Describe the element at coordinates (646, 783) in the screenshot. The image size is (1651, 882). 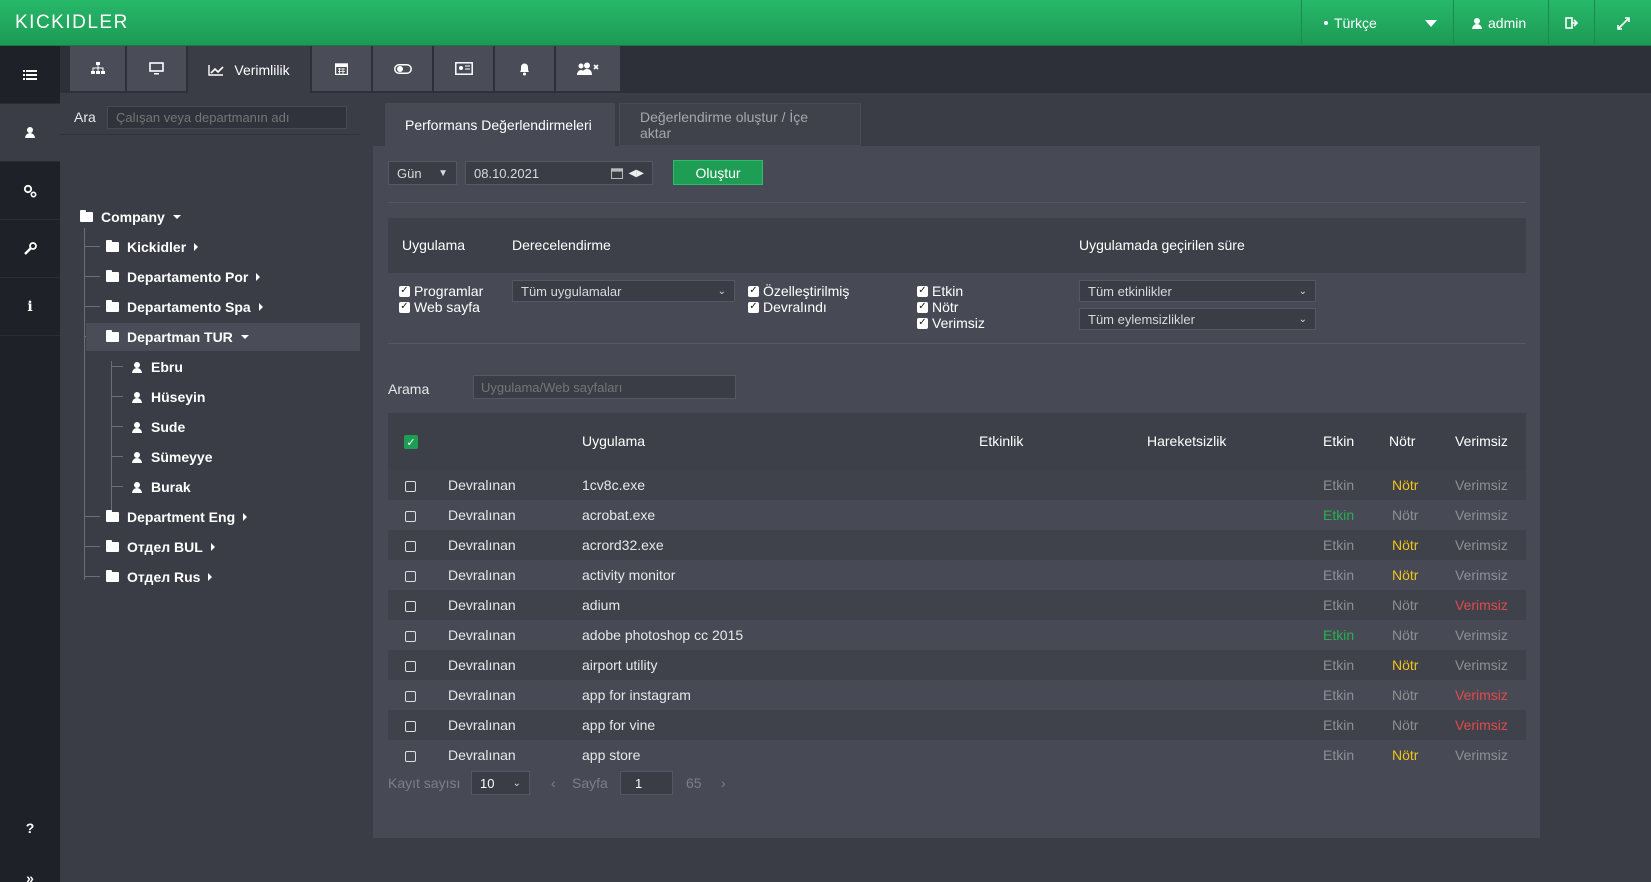
I see `page-input` at that location.